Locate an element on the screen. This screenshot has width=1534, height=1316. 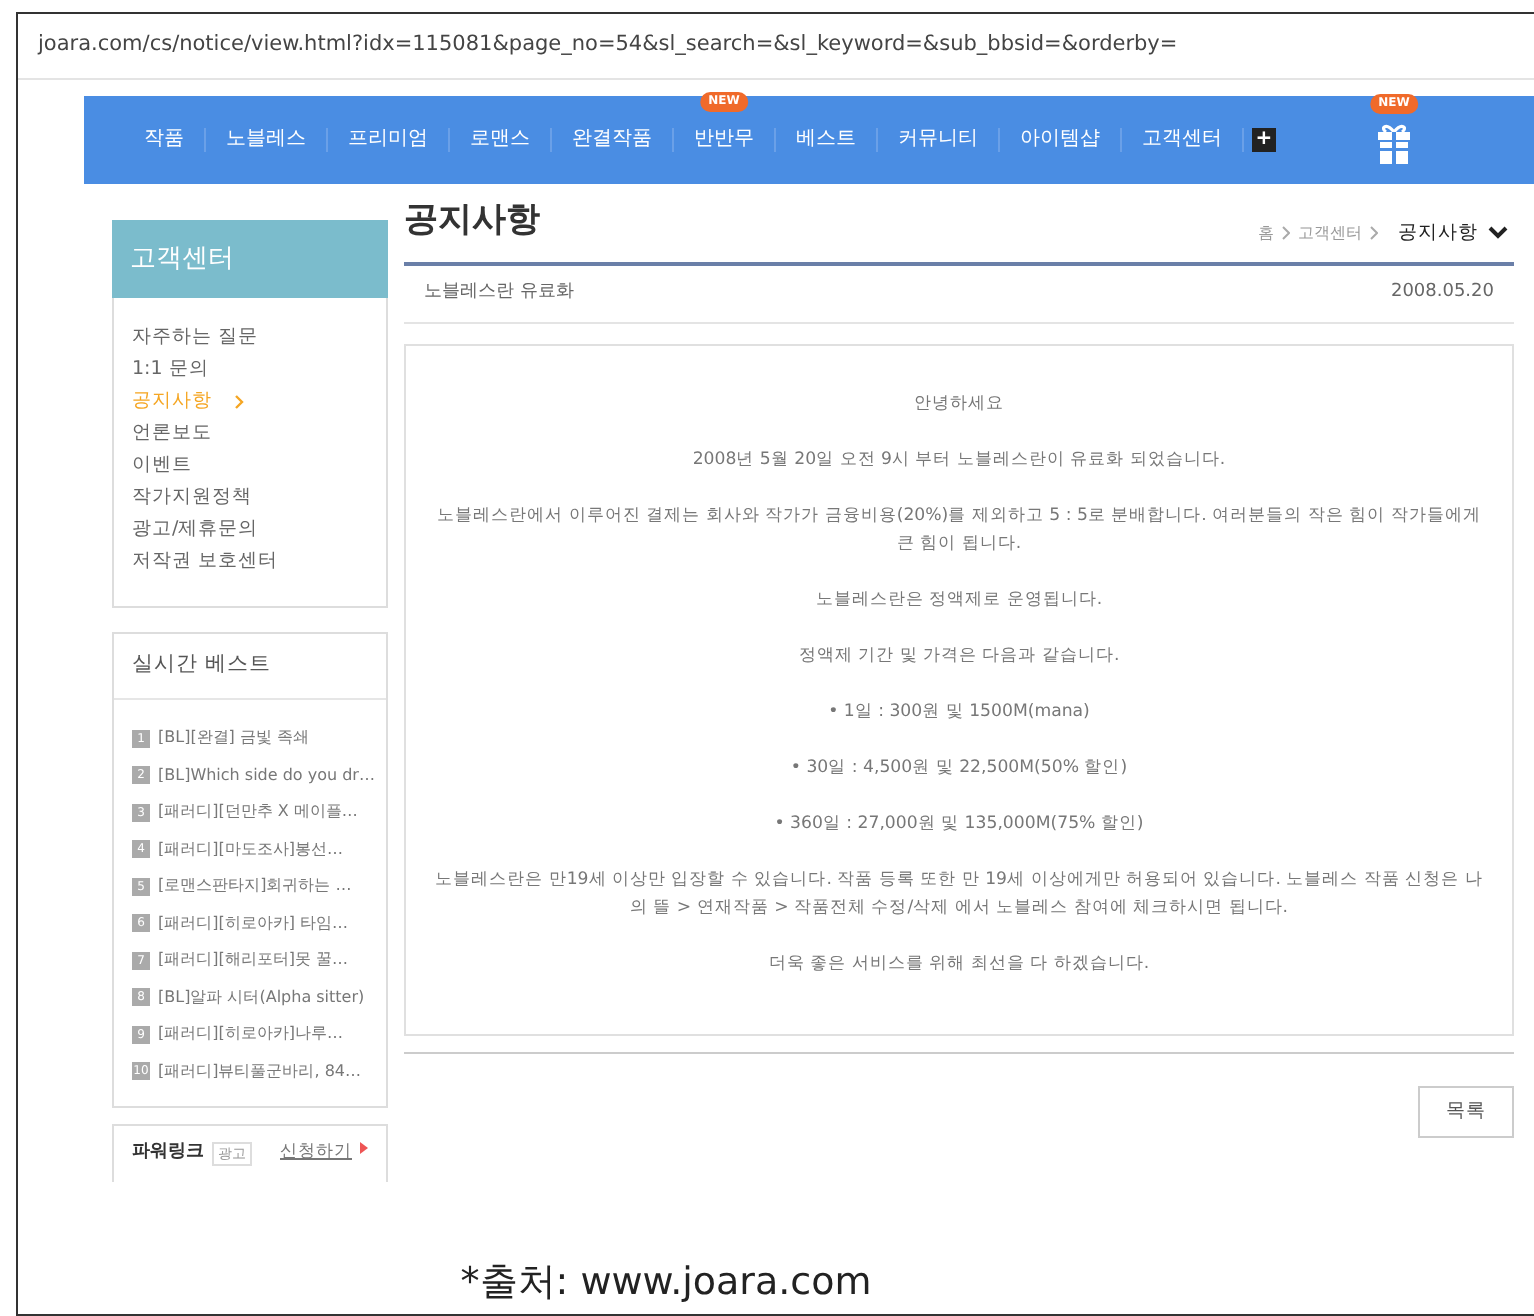
nav-link: 커뮤니티 is located at coordinates (938, 138).